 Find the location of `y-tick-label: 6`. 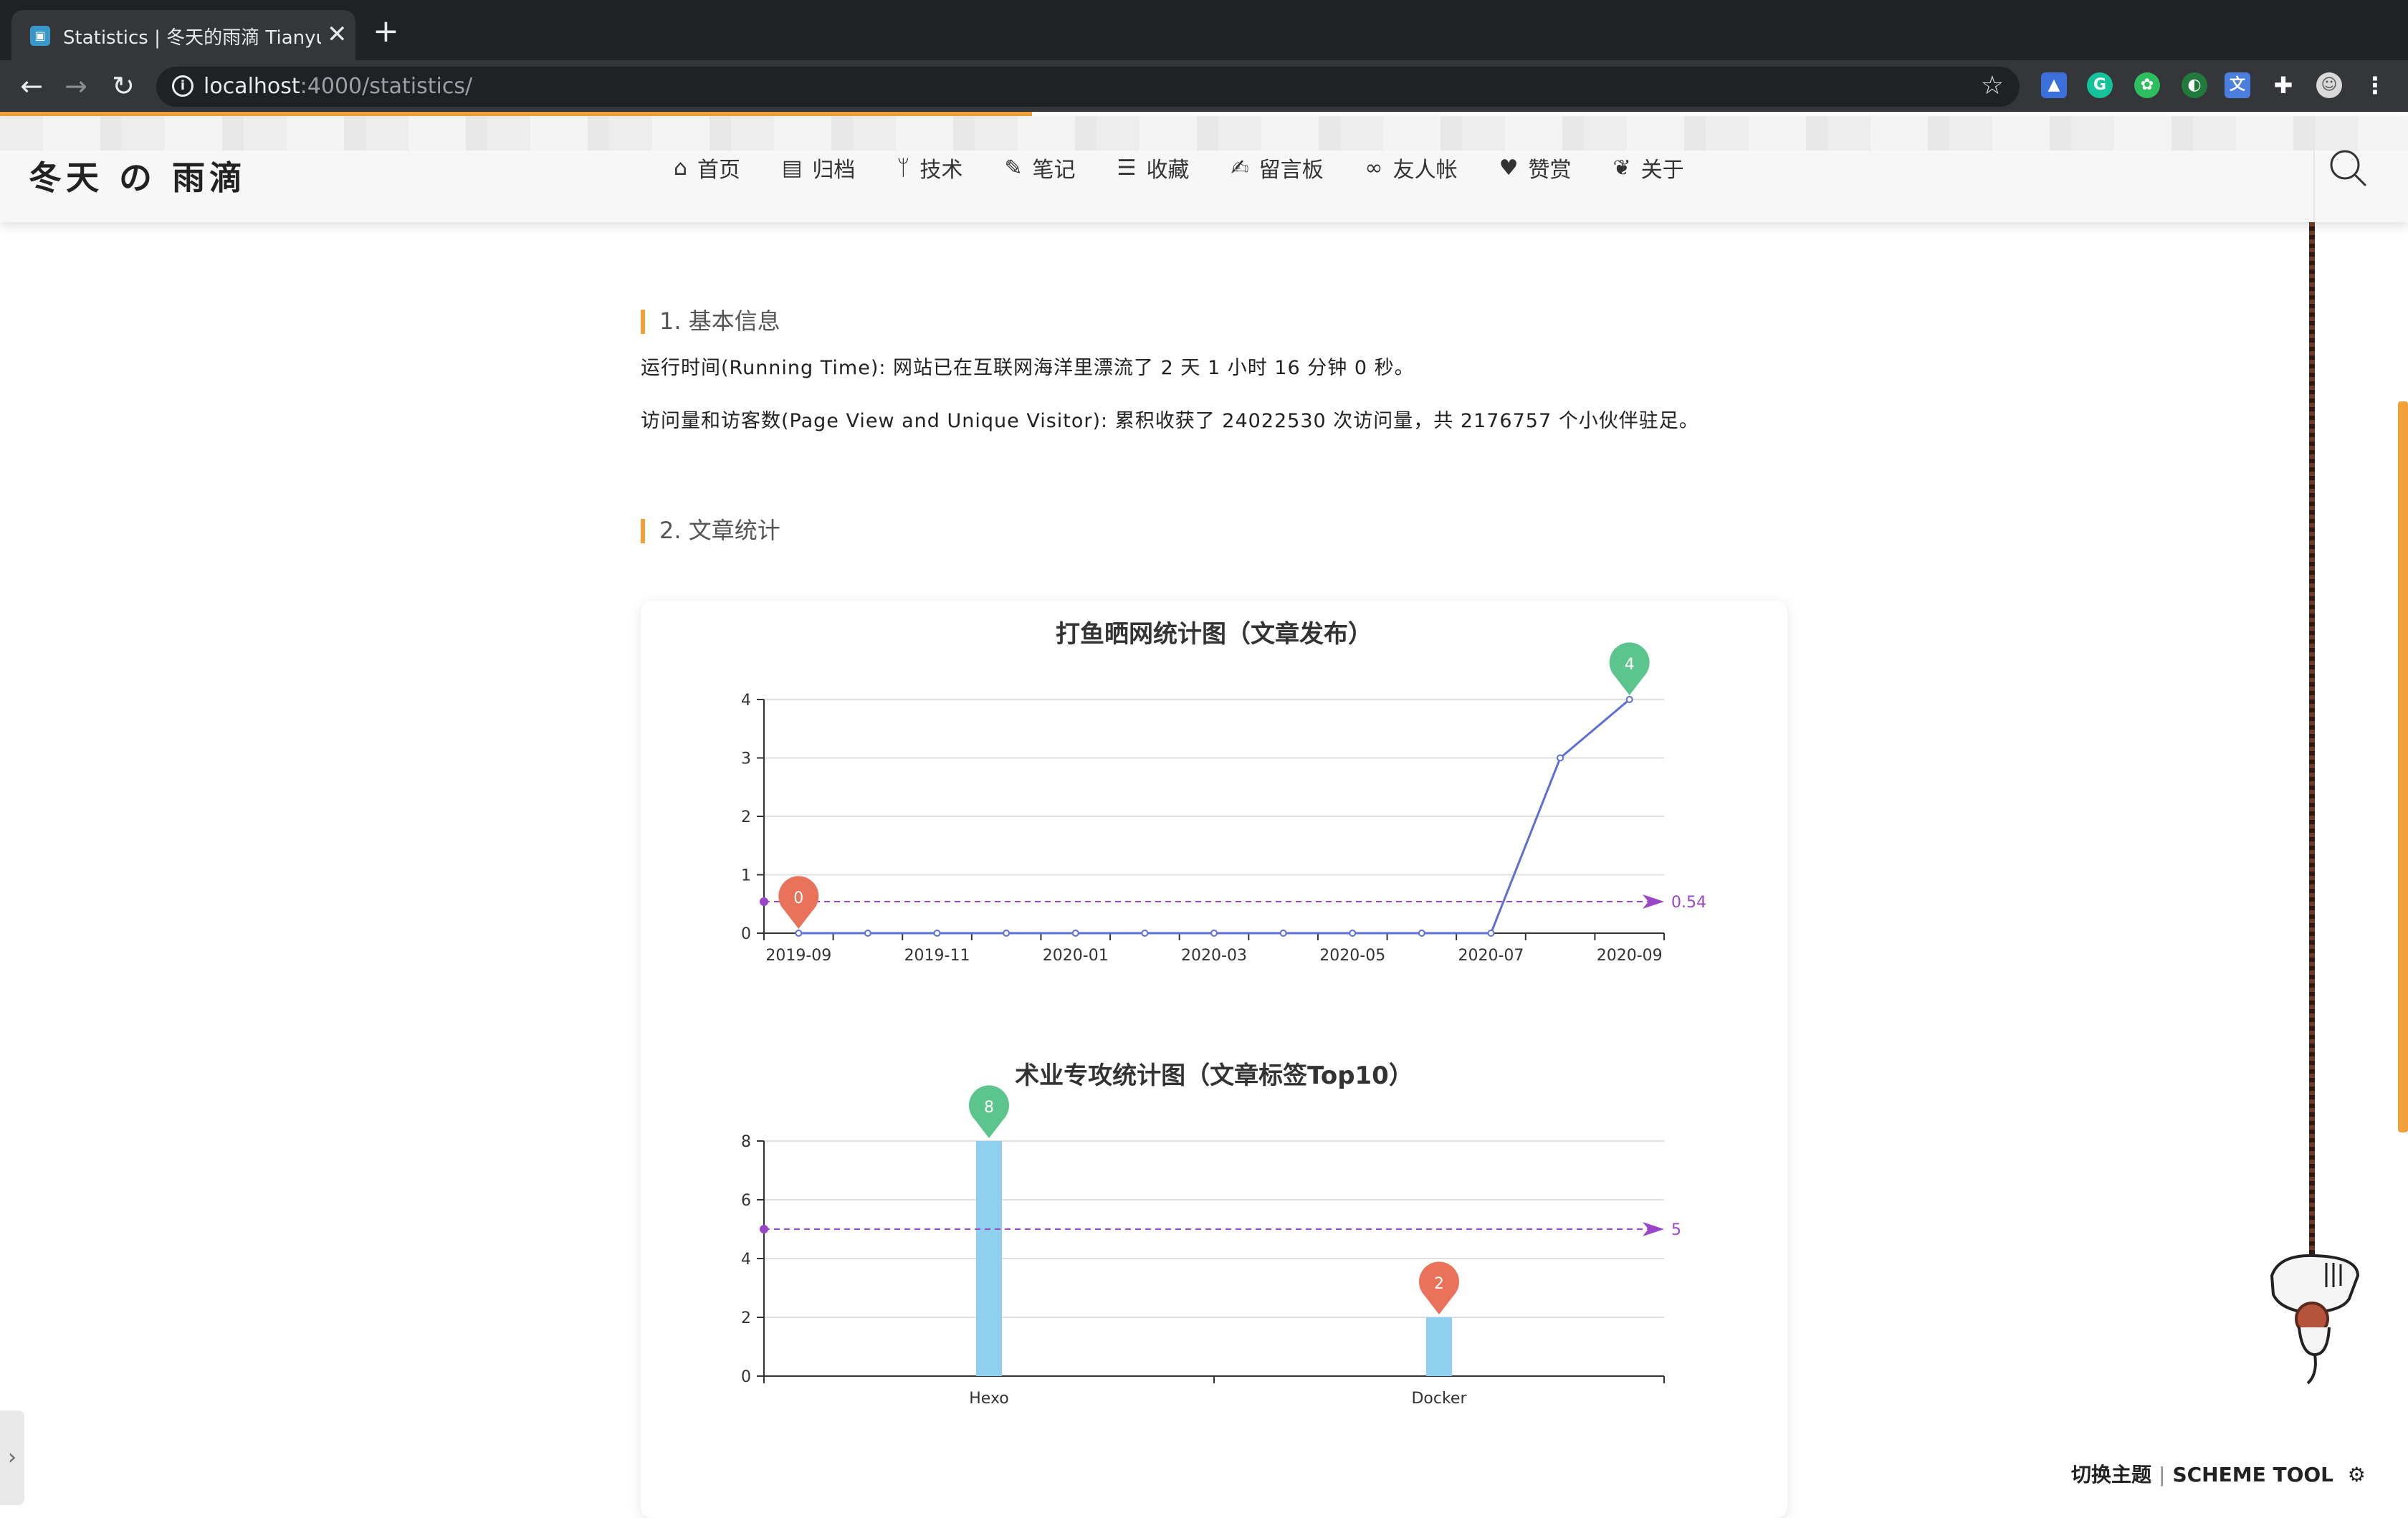

y-tick-label: 6 is located at coordinates (746, 1201).